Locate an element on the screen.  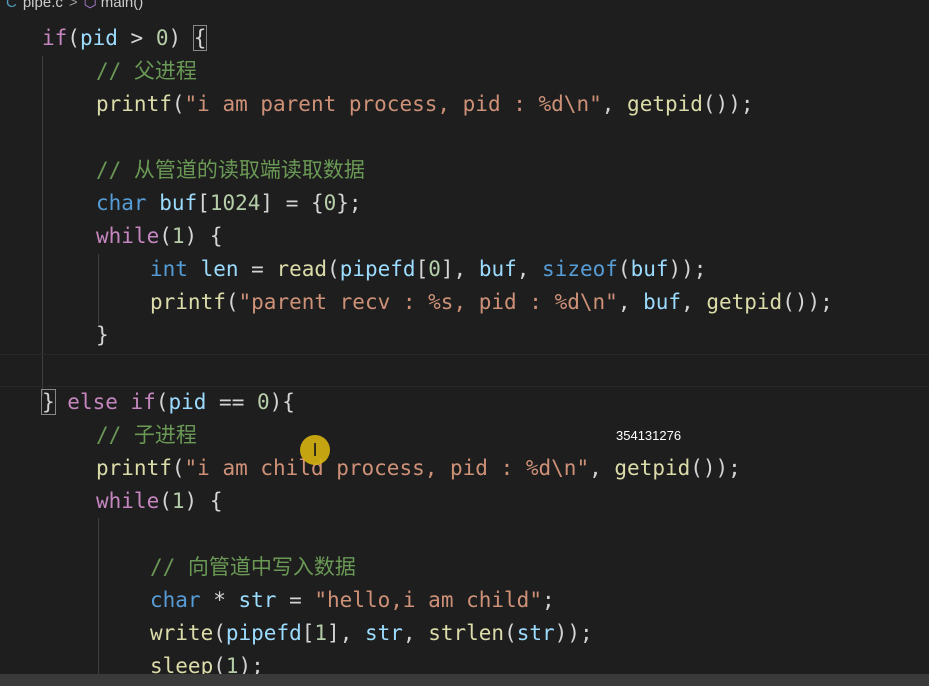
code-line: write(pipefd[1], str, strlen(str)); is located at coordinates (464, 633).